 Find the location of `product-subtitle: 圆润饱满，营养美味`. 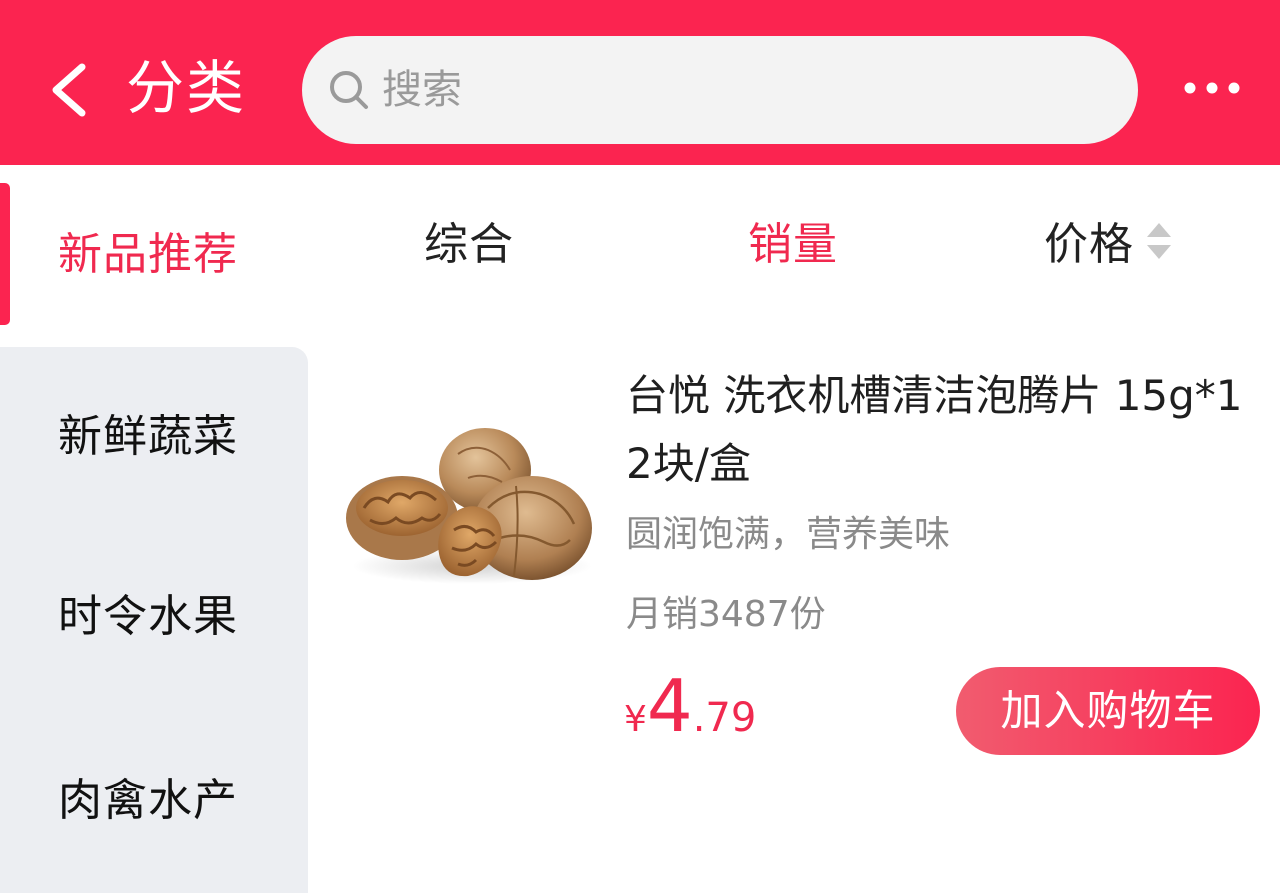

product-subtitle: 圆润饱满，营养美味 is located at coordinates (788, 534).